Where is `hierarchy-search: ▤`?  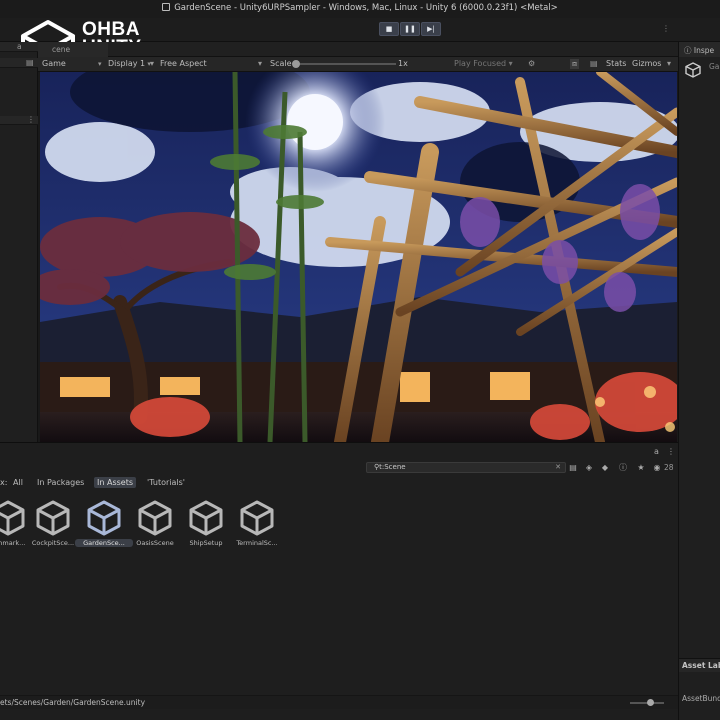 hierarchy-search: ▤ is located at coordinates (19, 63).